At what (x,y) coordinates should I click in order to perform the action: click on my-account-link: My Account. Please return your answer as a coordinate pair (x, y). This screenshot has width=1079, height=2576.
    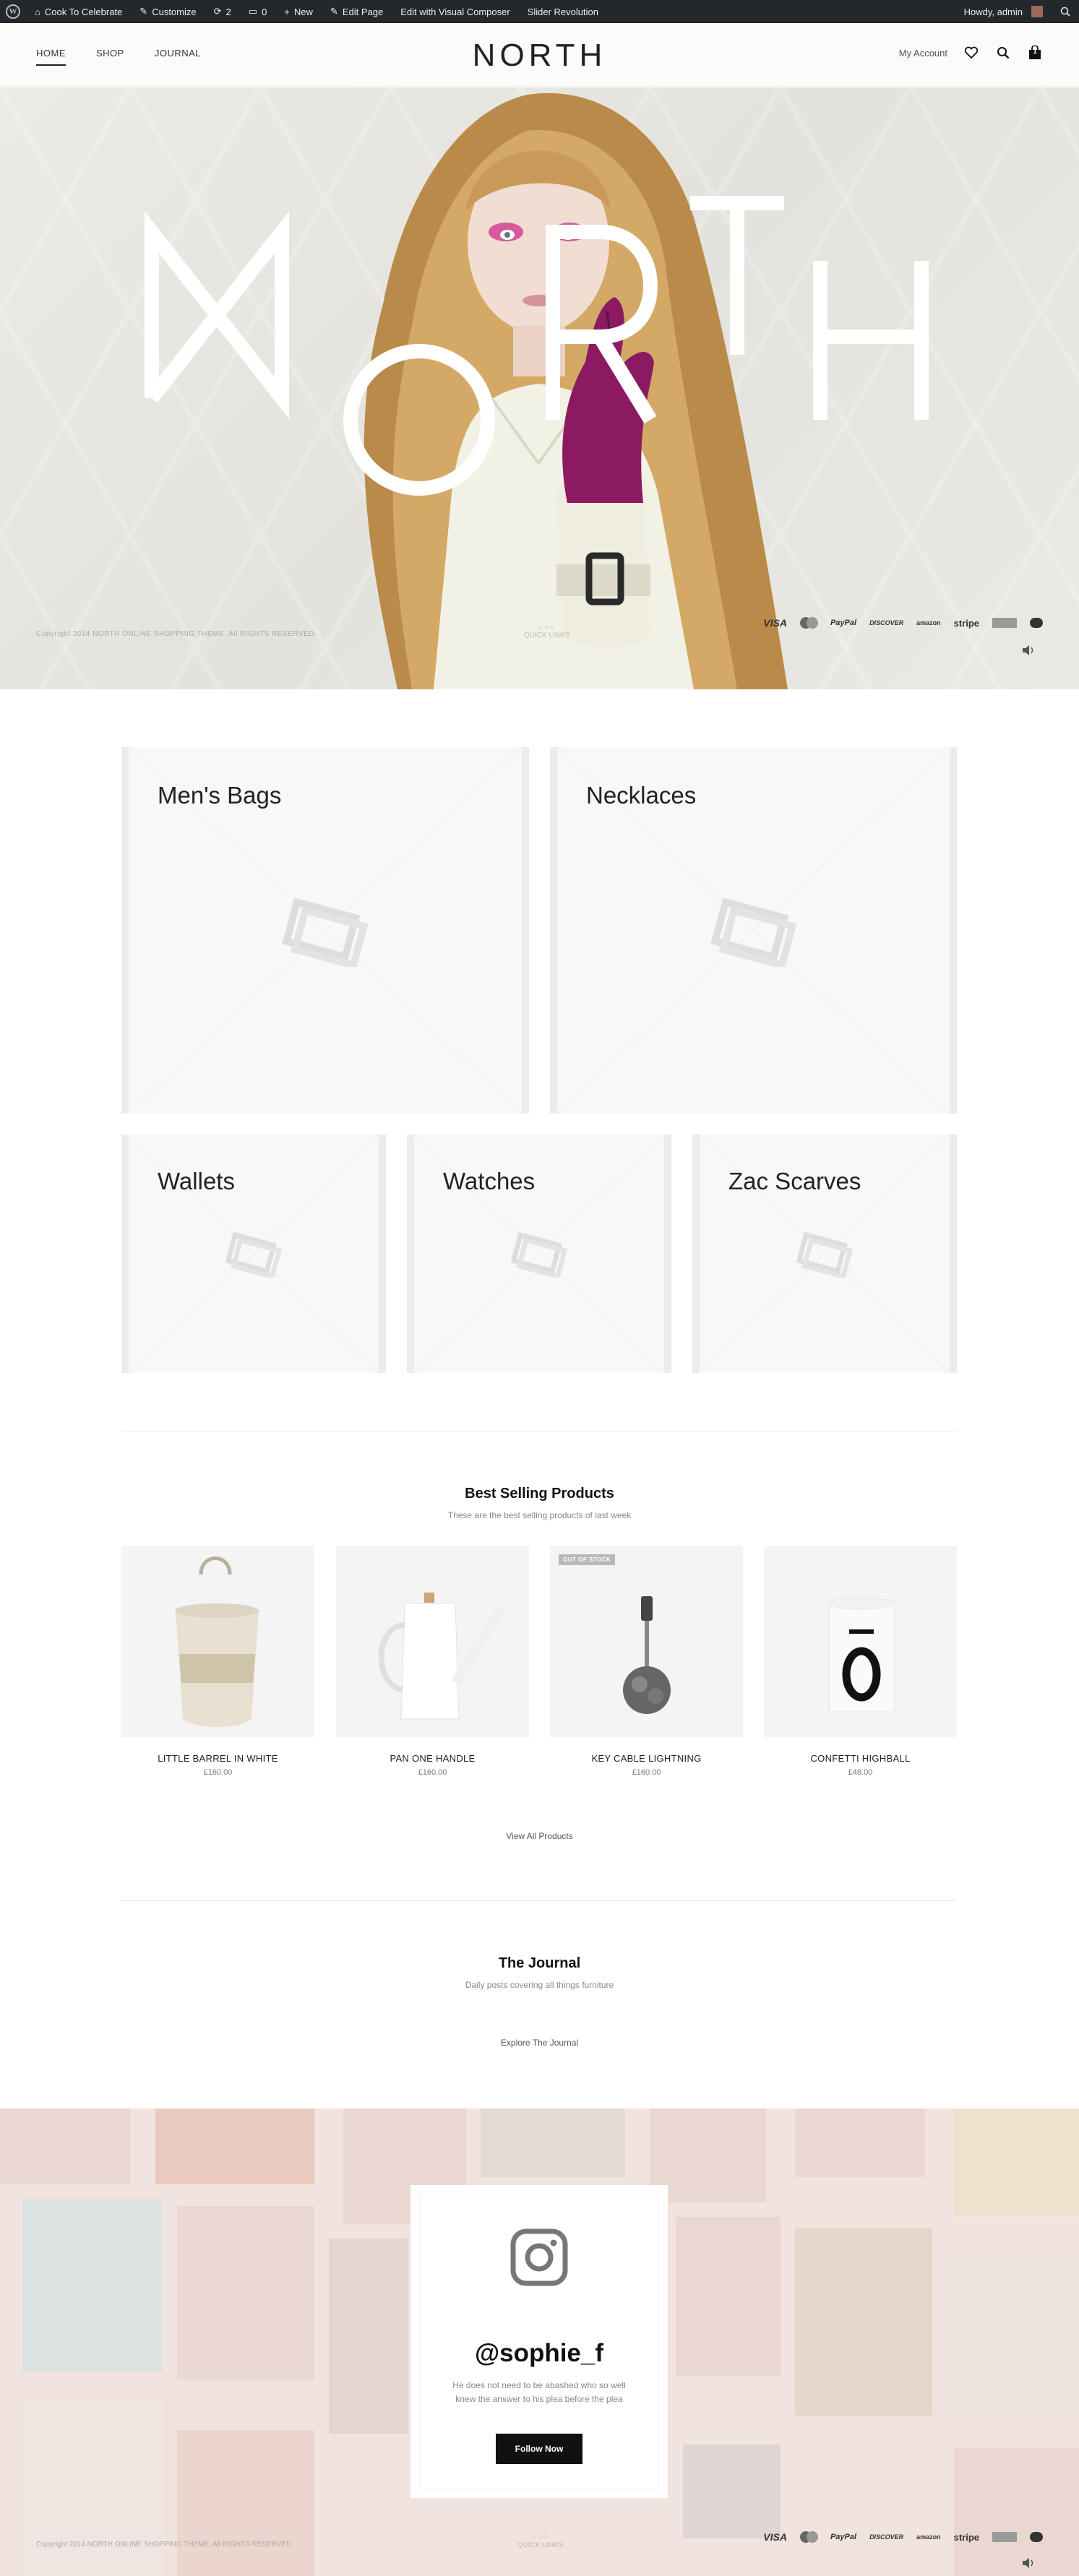
    Looking at the image, I should click on (923, 53).